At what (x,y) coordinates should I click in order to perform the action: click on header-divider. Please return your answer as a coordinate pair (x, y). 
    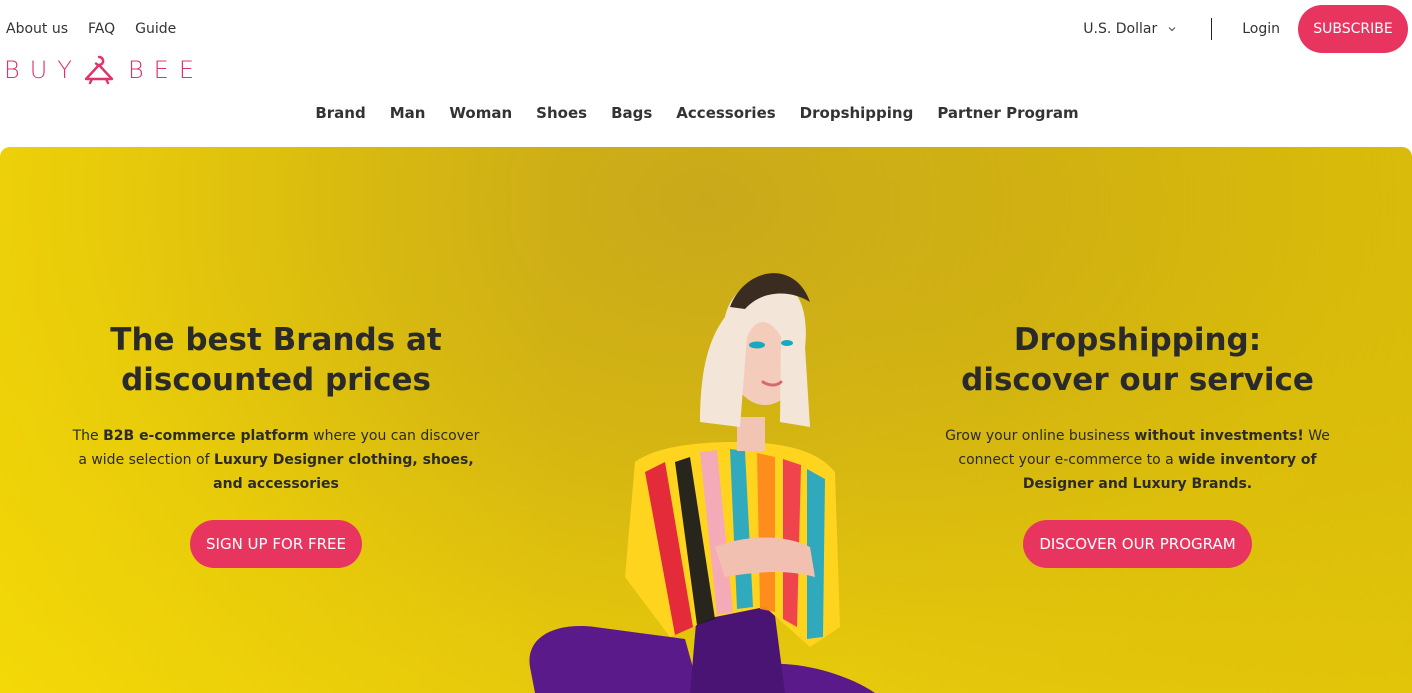
    Looking at the image, I should click on (1212, 29).